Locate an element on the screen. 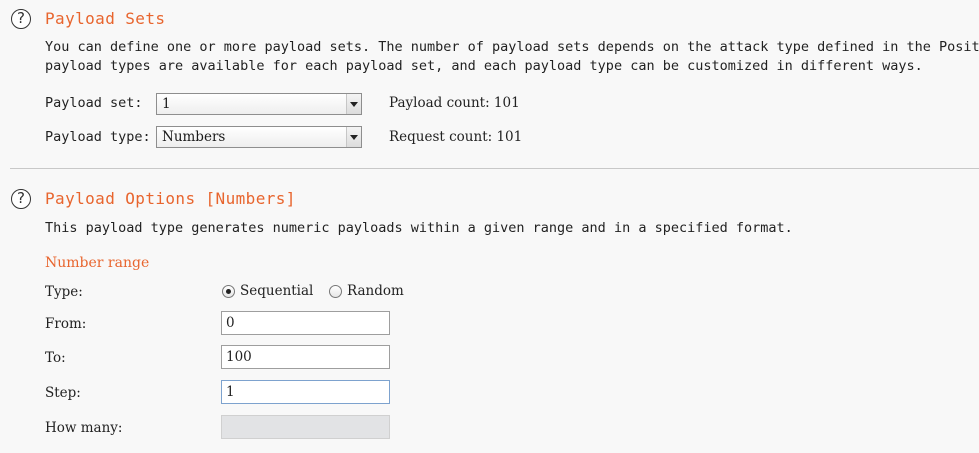 The image size is (979, 453). random-radio is located at coordinates (335, 291).